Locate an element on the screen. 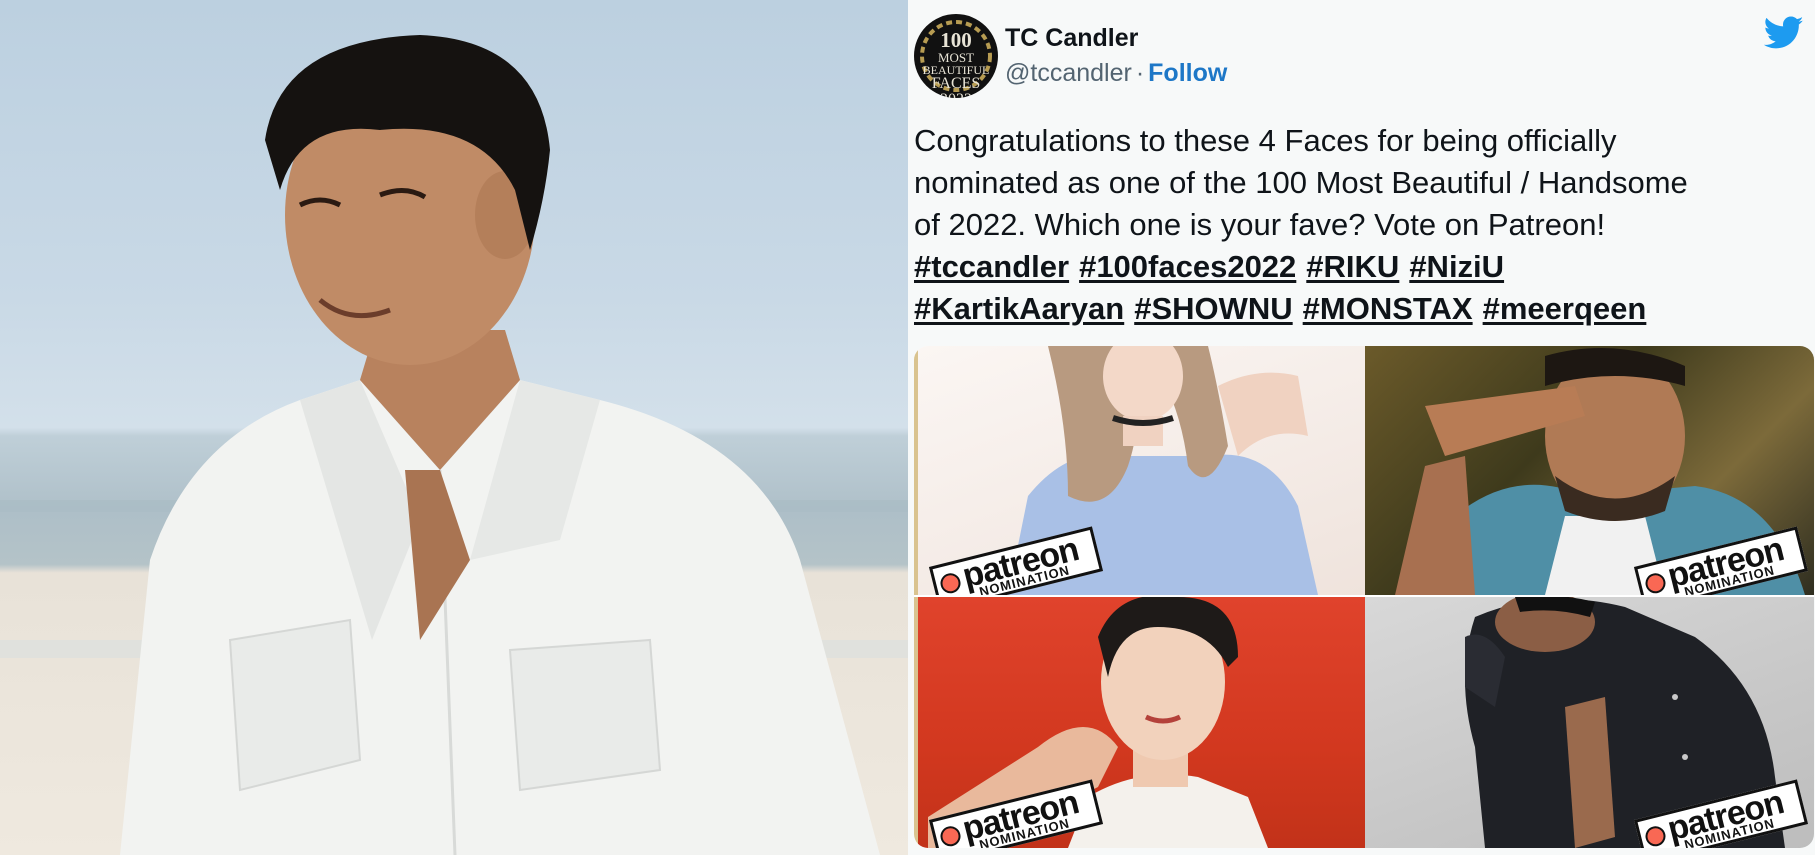  hashtag-line: #tccandler #100faces2022 #RIKU #NiziU is located at coordinates (1359, 267).